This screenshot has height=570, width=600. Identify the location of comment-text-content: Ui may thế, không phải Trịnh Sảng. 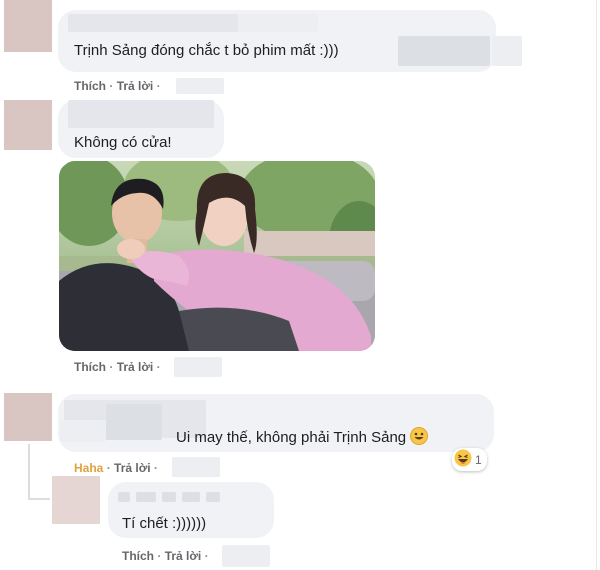
(291, 437).